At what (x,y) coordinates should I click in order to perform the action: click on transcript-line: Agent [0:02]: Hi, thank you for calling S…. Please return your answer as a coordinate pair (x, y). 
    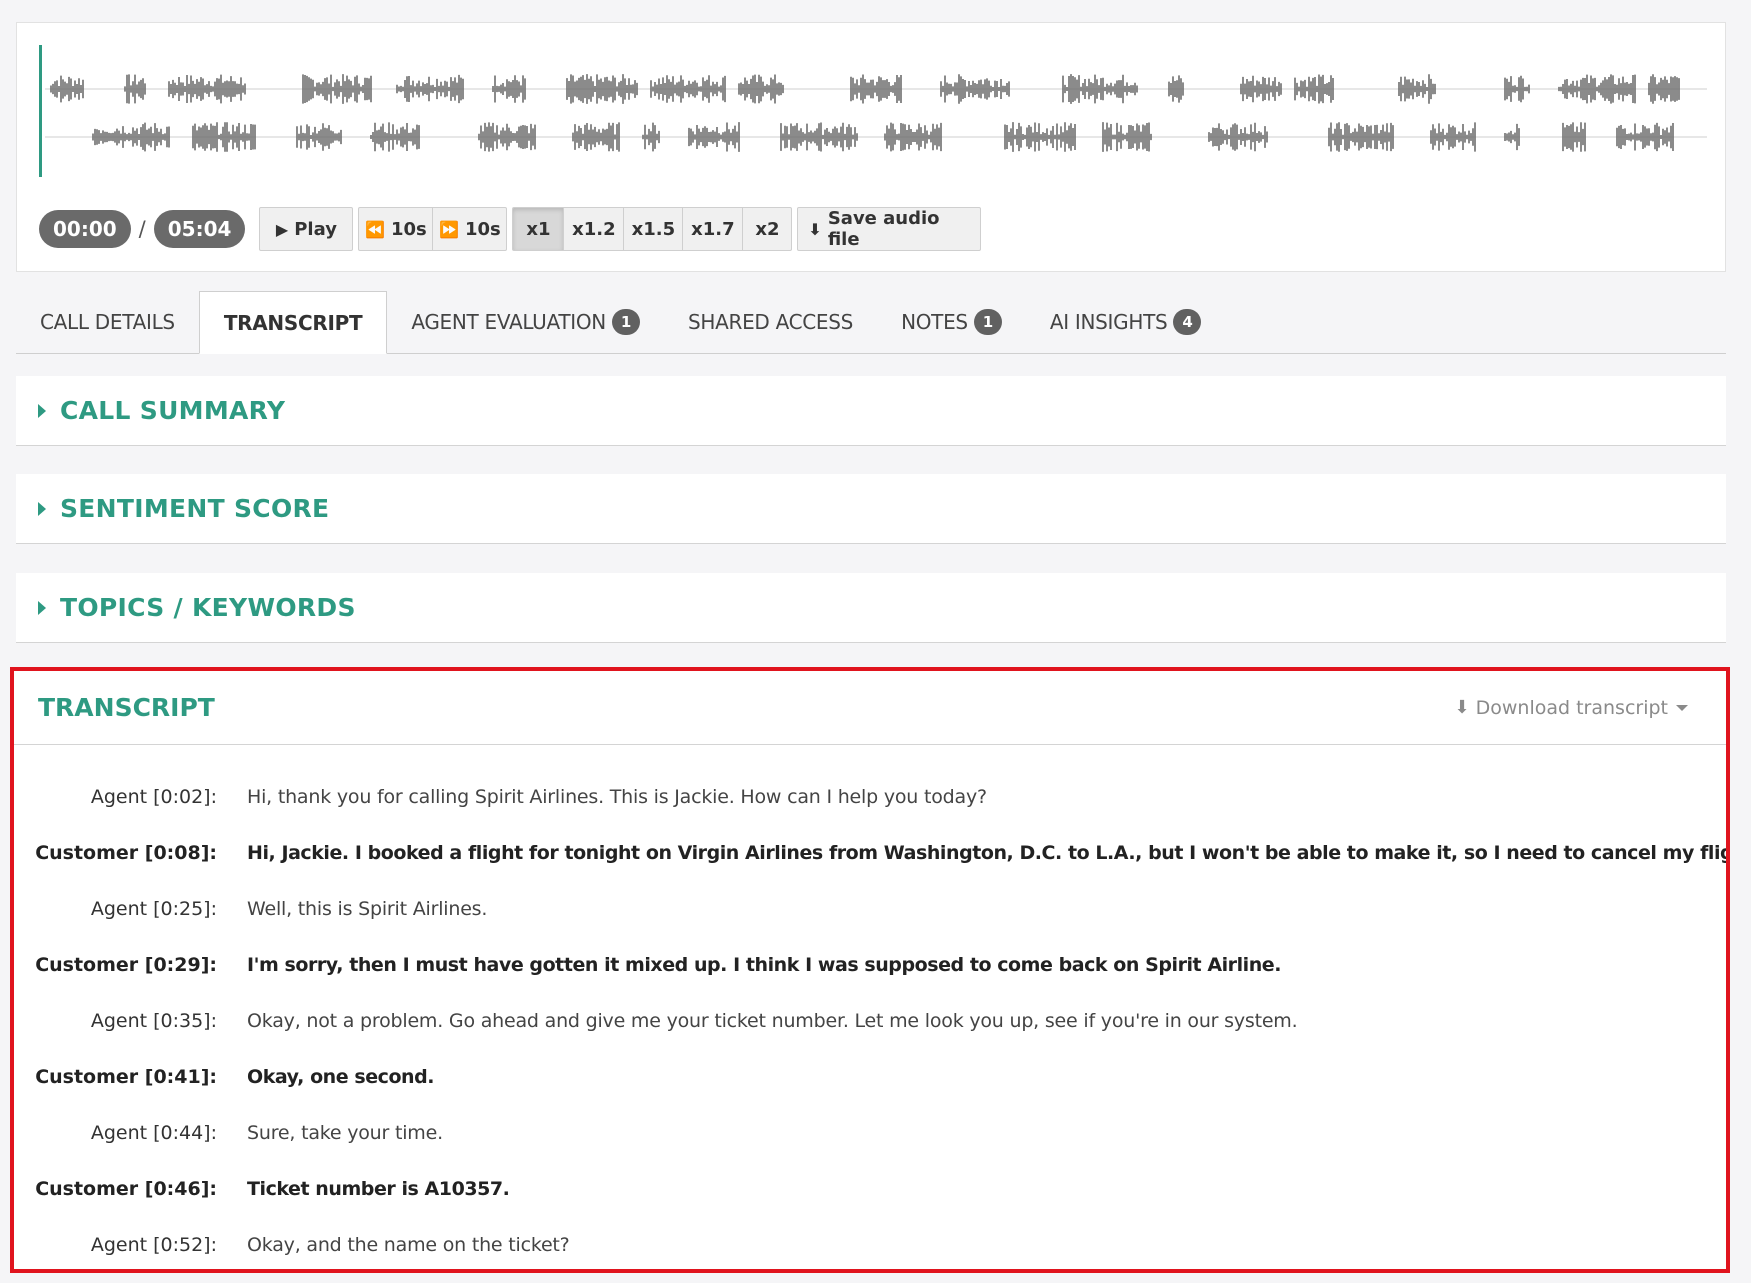
    Looking at the image, I should click on (870, 797).